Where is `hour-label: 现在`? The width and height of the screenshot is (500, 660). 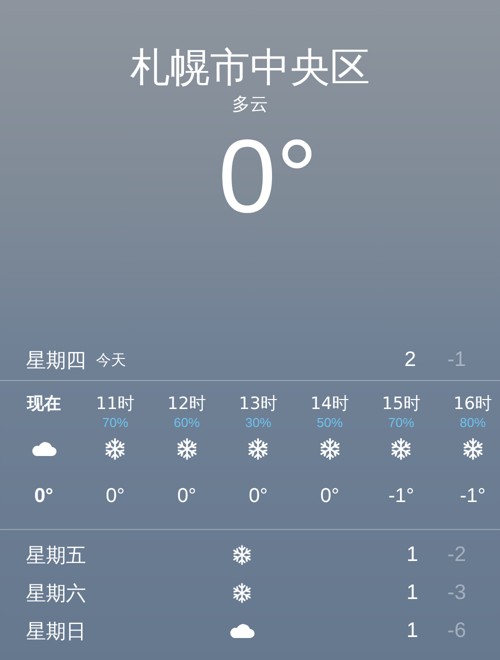 hour-label: 现在 is located at coordinates (43, 404).